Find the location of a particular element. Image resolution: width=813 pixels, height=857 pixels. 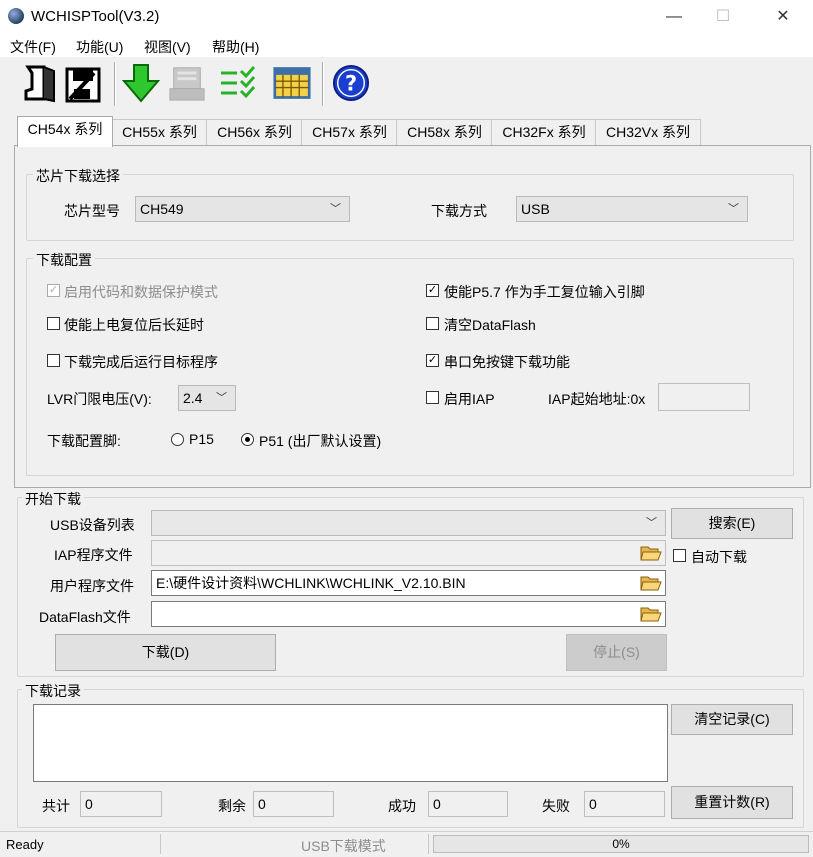

window-title: WCHISPTool(V3.2) is located at coordinates (95, 16).